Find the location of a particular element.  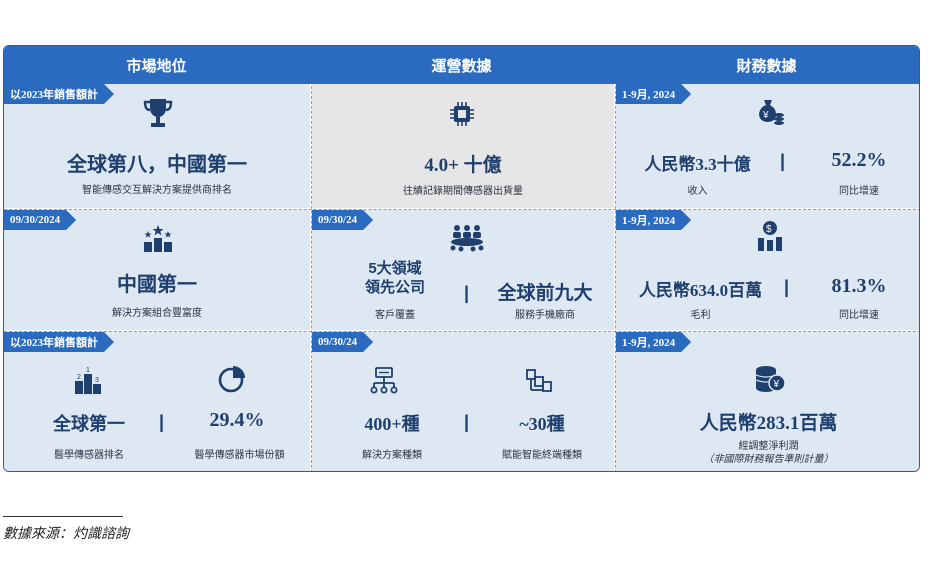

svg-text: 1 is located at coordinates (88, 370).